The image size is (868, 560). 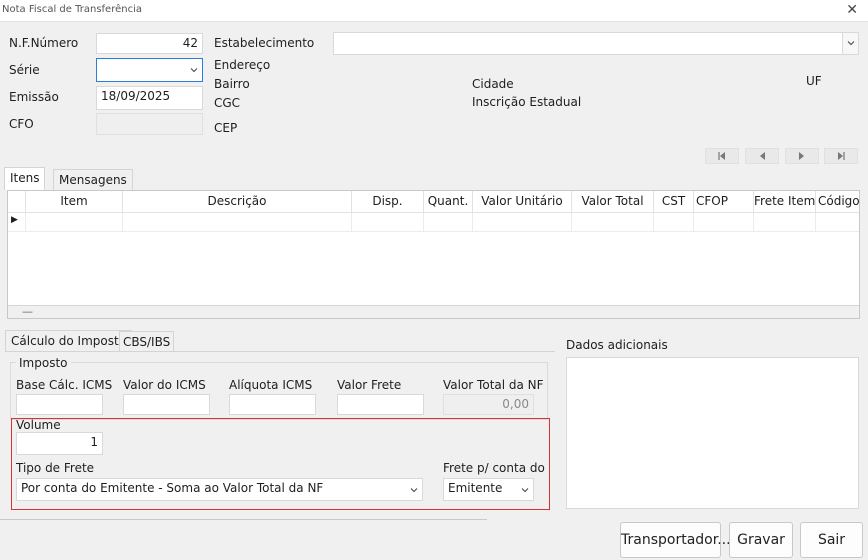 What do you see at coordinates (272, 404) in the screenshot?
I see `aliquota-icms-field` at bounding box center [272, 404].